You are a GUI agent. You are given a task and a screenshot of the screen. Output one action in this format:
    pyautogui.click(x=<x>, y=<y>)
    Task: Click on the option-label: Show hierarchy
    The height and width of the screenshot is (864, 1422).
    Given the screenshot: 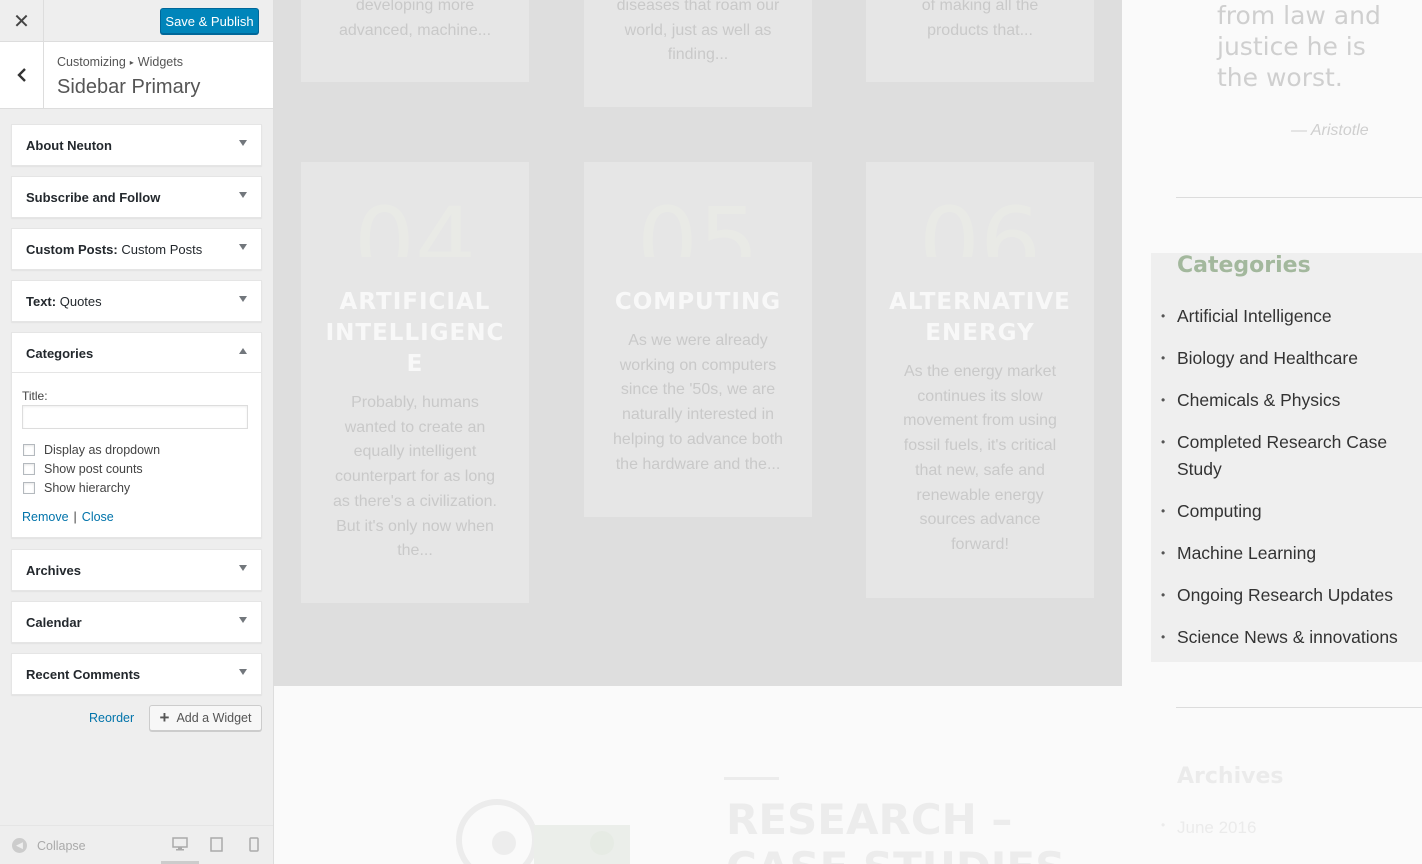 What is the action you would take?
    pyautogui.click(x=87, y=488)
    